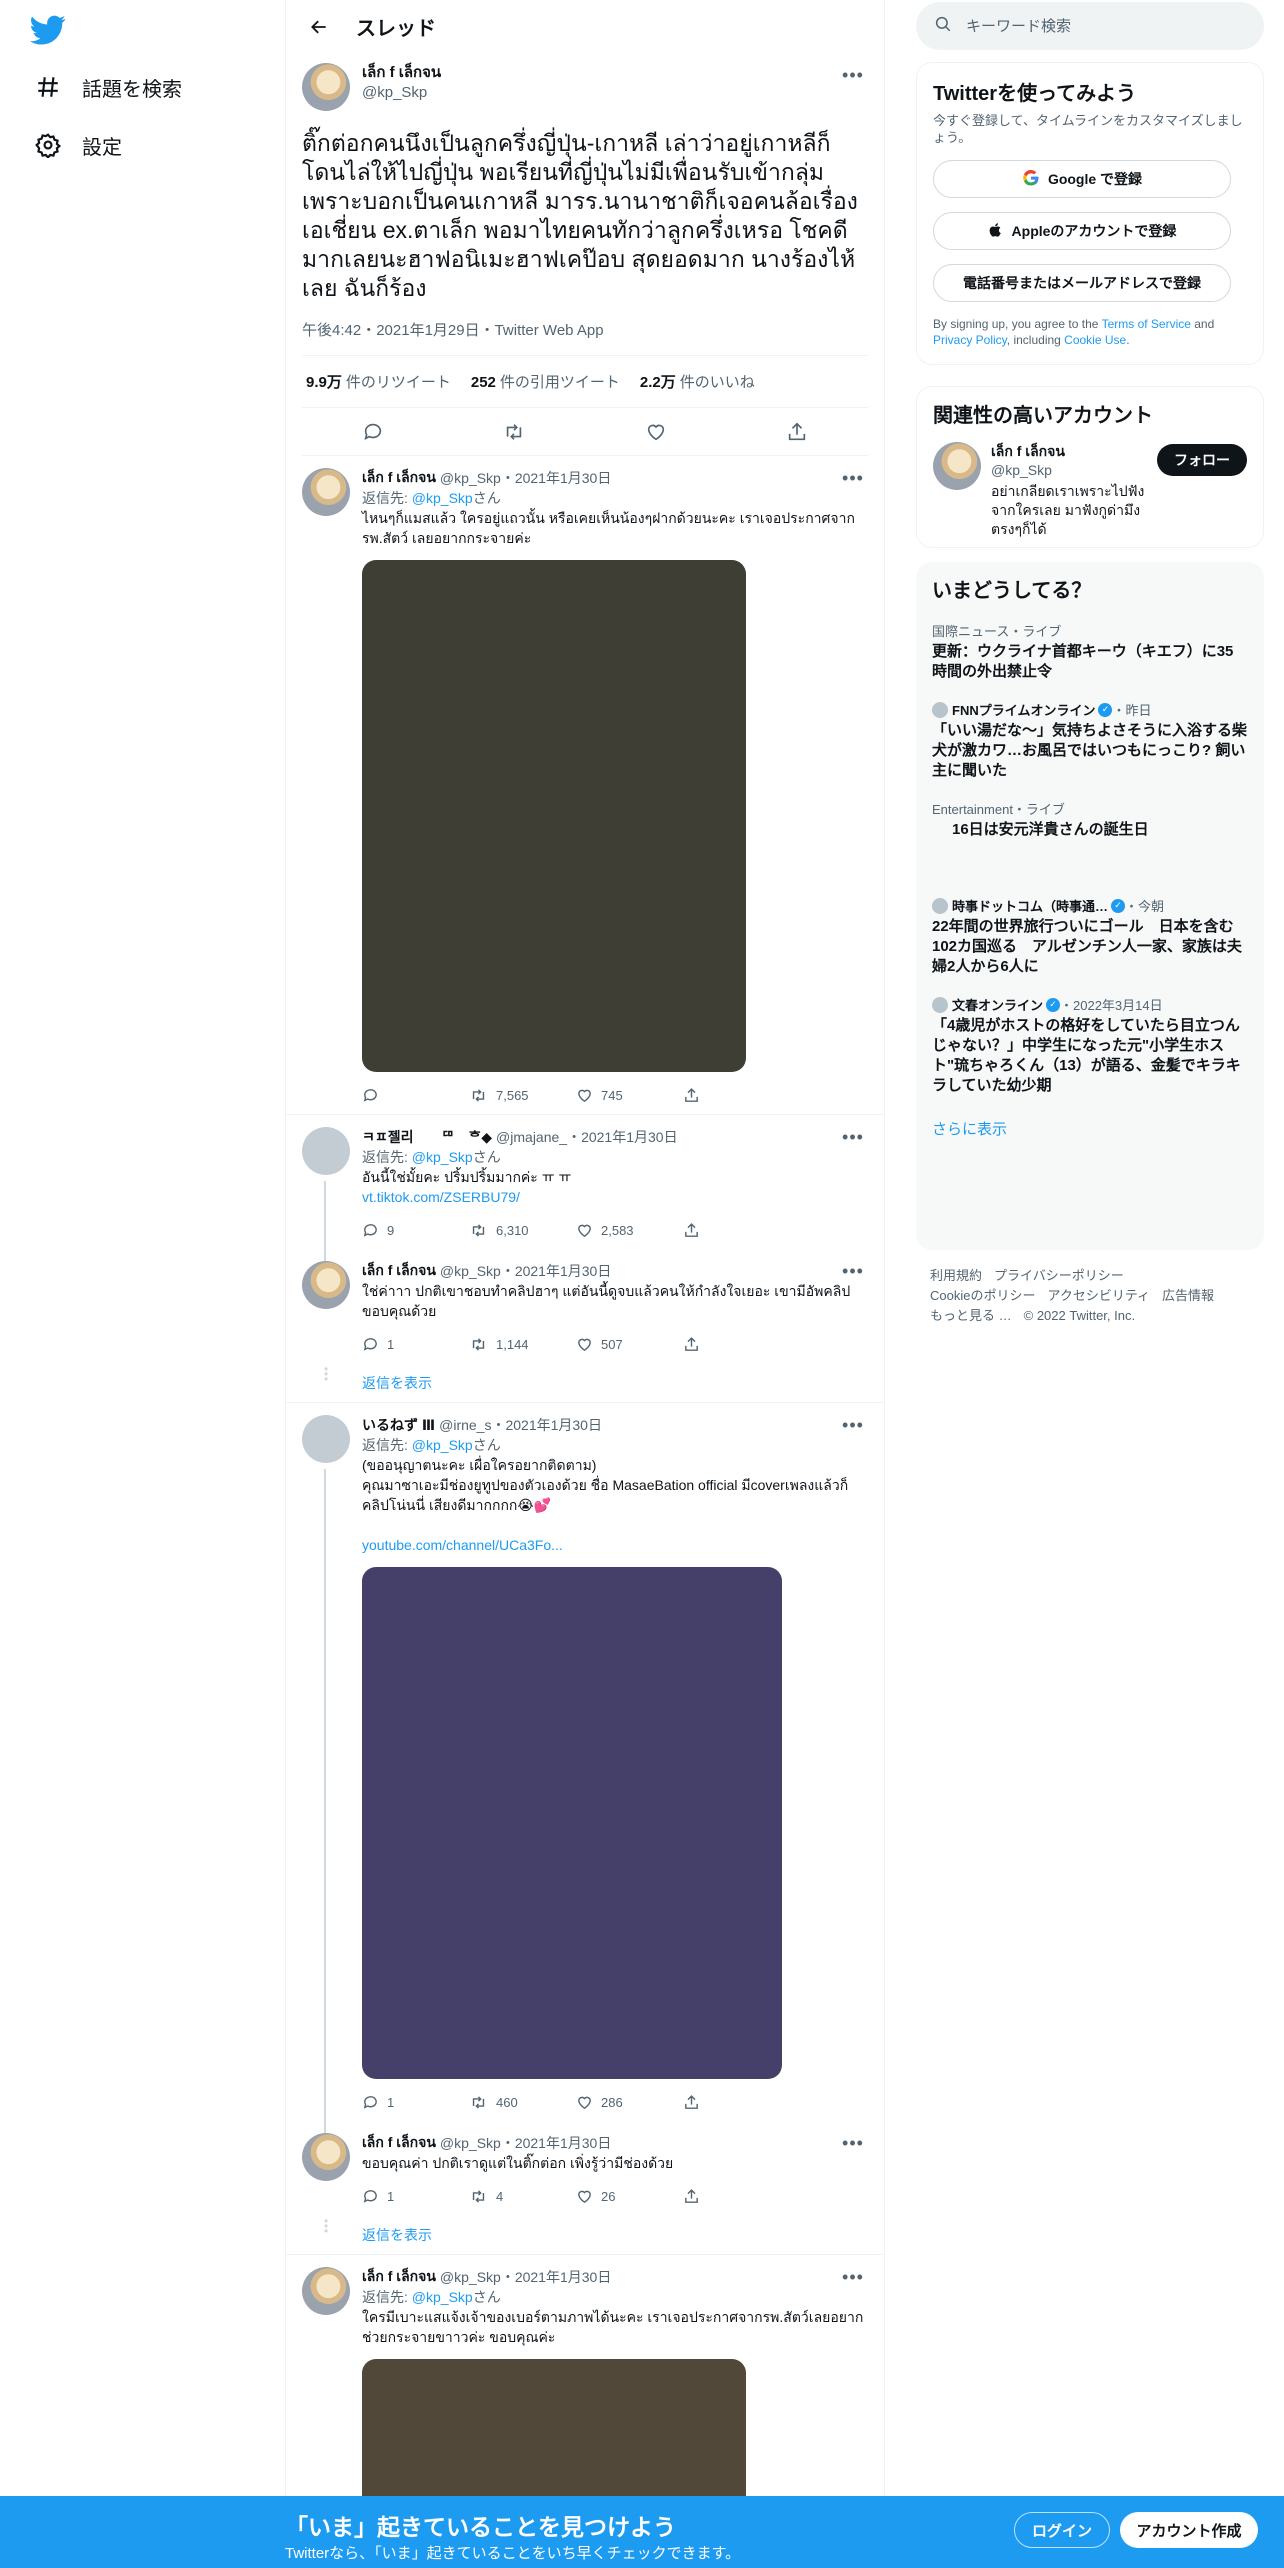 This screenshot has height=2568, width=1284. Describe the element at coordinates (522, 1344) in the screenshot. I see `retweet-button: 1,144` at that location.